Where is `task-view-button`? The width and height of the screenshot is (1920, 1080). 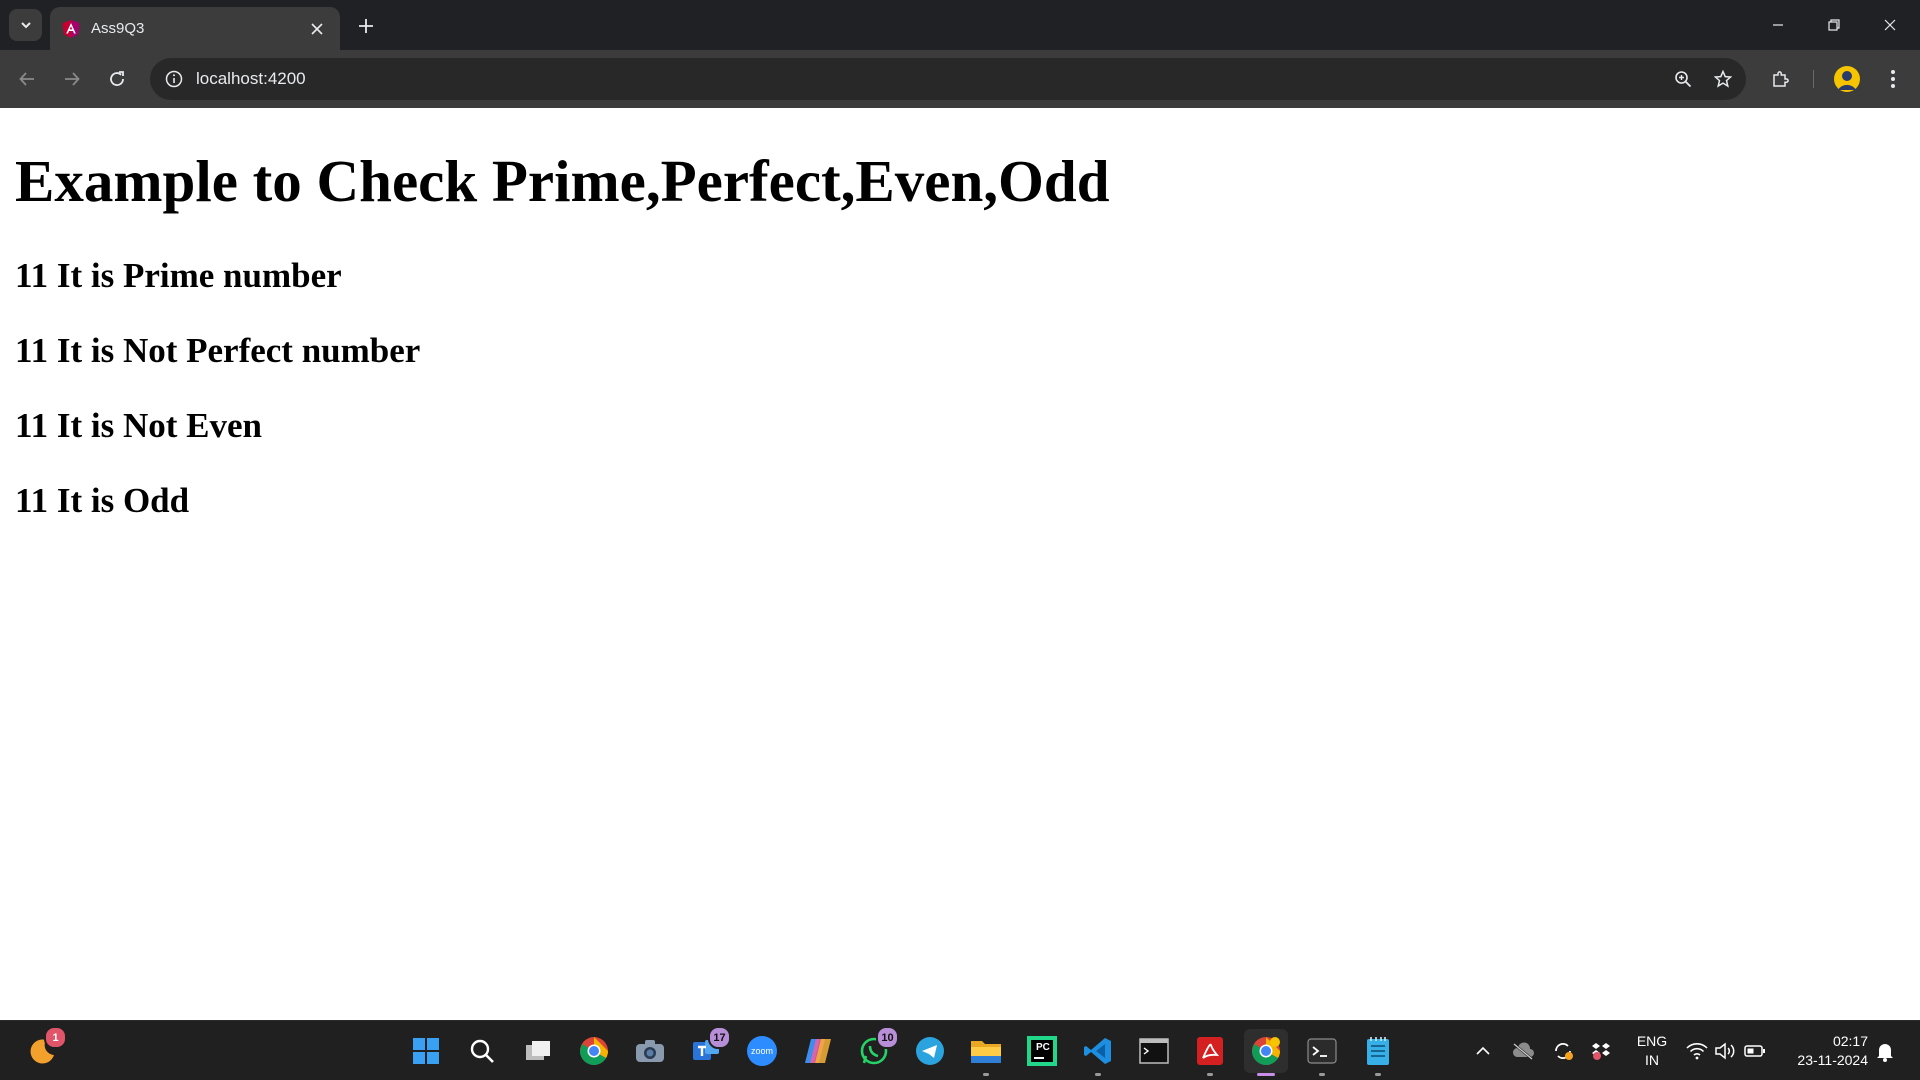 task-view-button is located at coordinates (538, 1051).